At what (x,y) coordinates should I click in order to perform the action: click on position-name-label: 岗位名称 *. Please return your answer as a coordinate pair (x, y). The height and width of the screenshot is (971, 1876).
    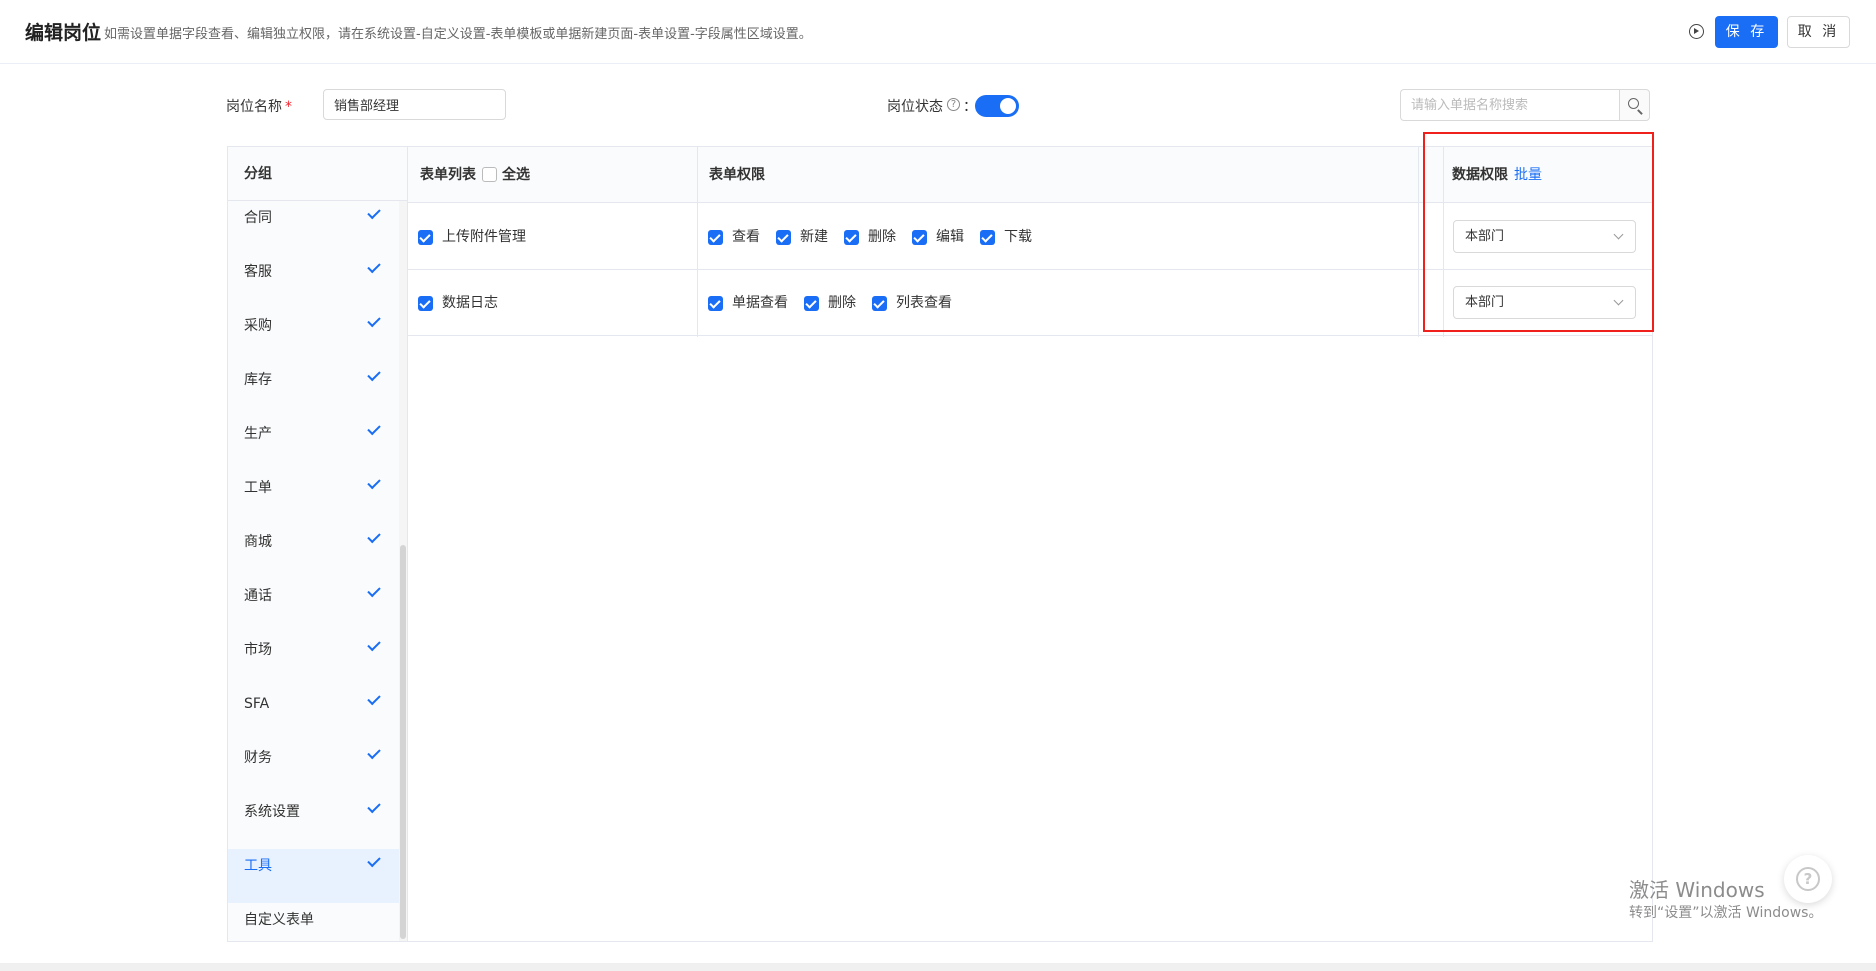
    Looking at the image, I should click on (259, 106).